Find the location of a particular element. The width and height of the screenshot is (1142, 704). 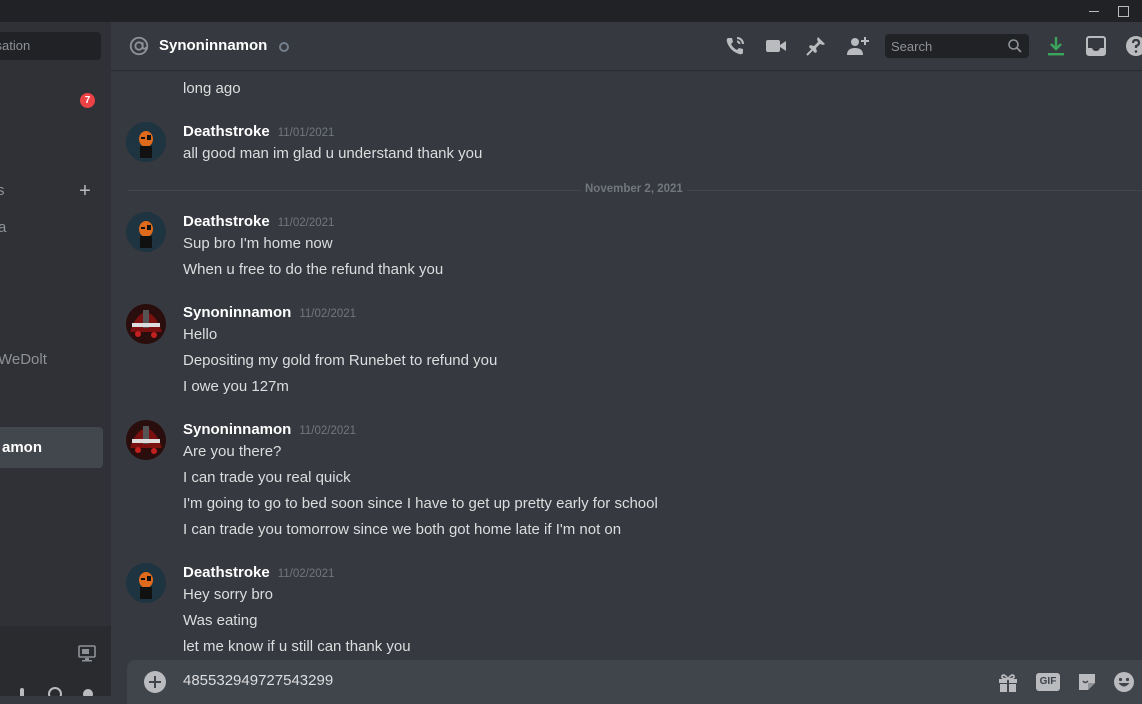

sticker-icon is located at coordinates (1087, 682).